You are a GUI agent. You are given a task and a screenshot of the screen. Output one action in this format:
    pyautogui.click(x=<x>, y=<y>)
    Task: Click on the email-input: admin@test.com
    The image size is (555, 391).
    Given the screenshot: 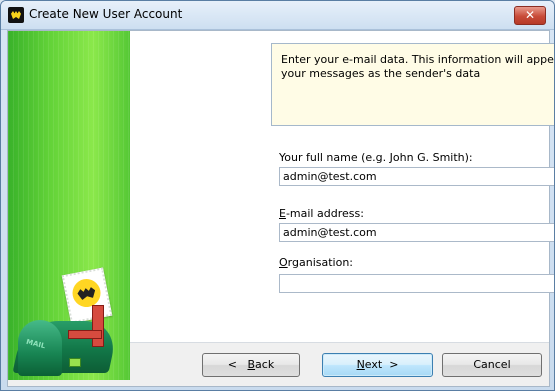 What is the action you would take?
    pyautogui.click(x=416, y=232)
    